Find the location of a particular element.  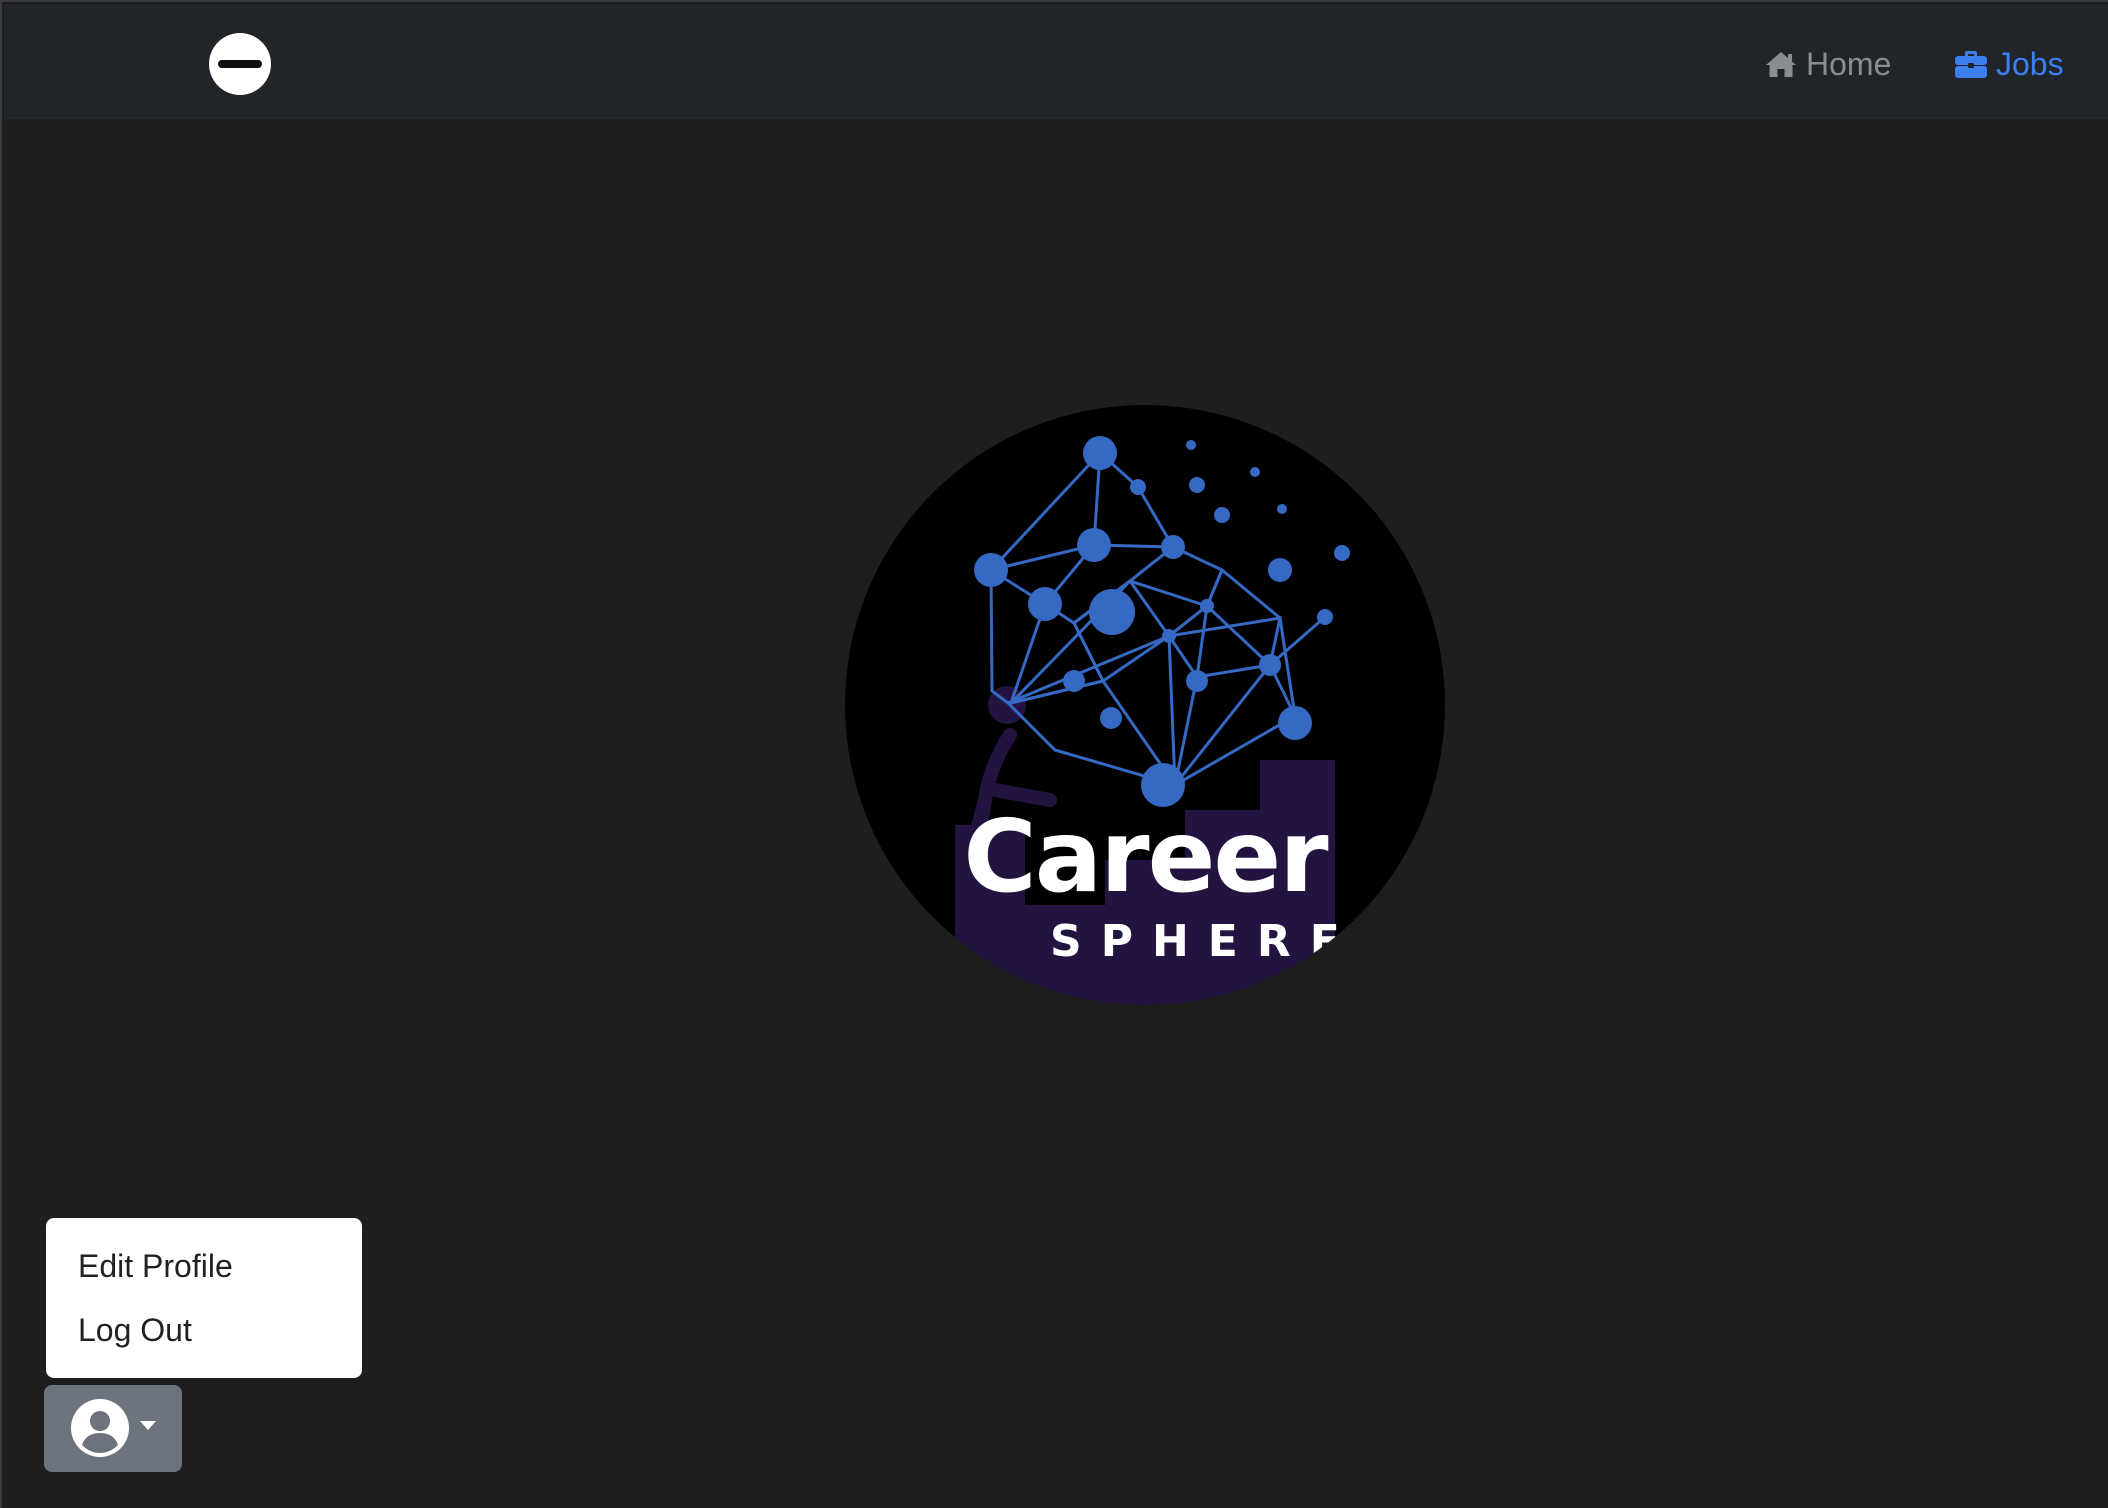

caret-down-icon is located at coordinates (148, 1425).